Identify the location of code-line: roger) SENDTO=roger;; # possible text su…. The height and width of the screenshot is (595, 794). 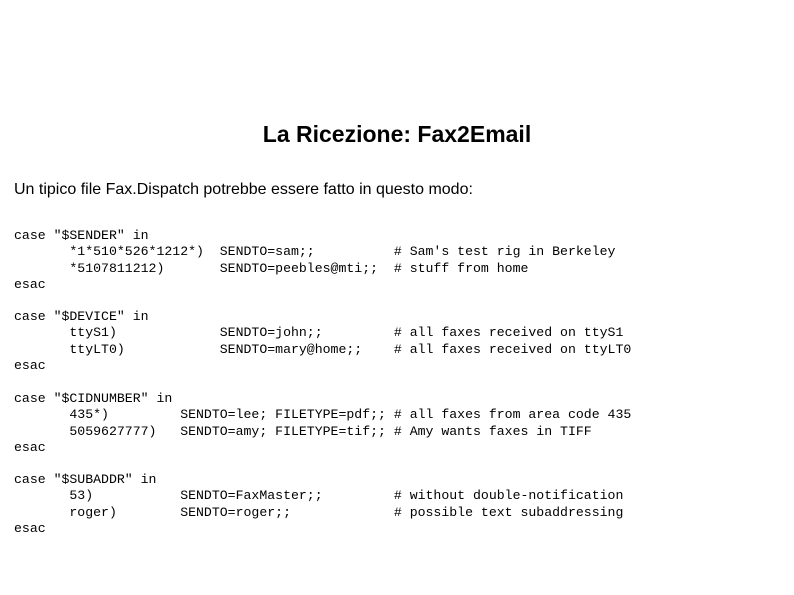
(319, 512).